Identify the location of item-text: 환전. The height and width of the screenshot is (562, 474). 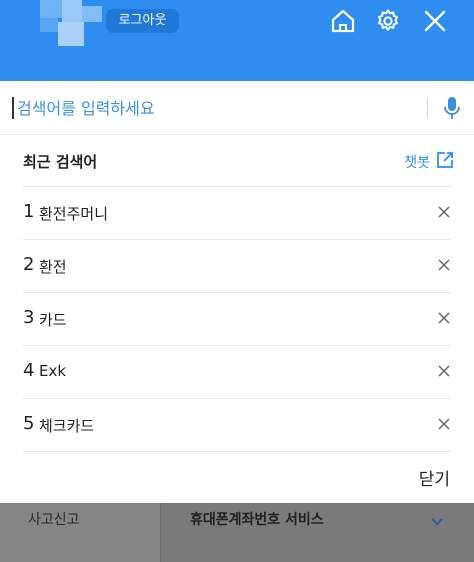
(53, 266).